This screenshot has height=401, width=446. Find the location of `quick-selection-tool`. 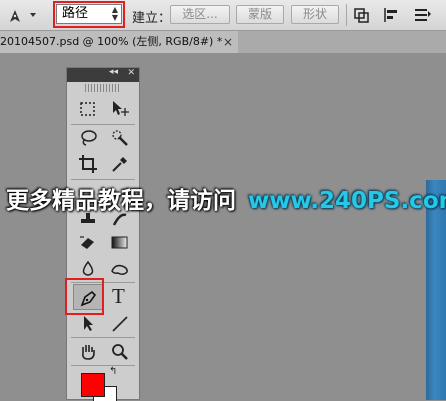

quick-selection-tool is located at coordinates (120, 138).